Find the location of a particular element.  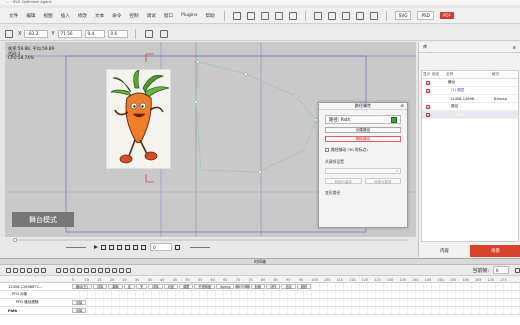

loop-icon is located at coordinates (143, 247).